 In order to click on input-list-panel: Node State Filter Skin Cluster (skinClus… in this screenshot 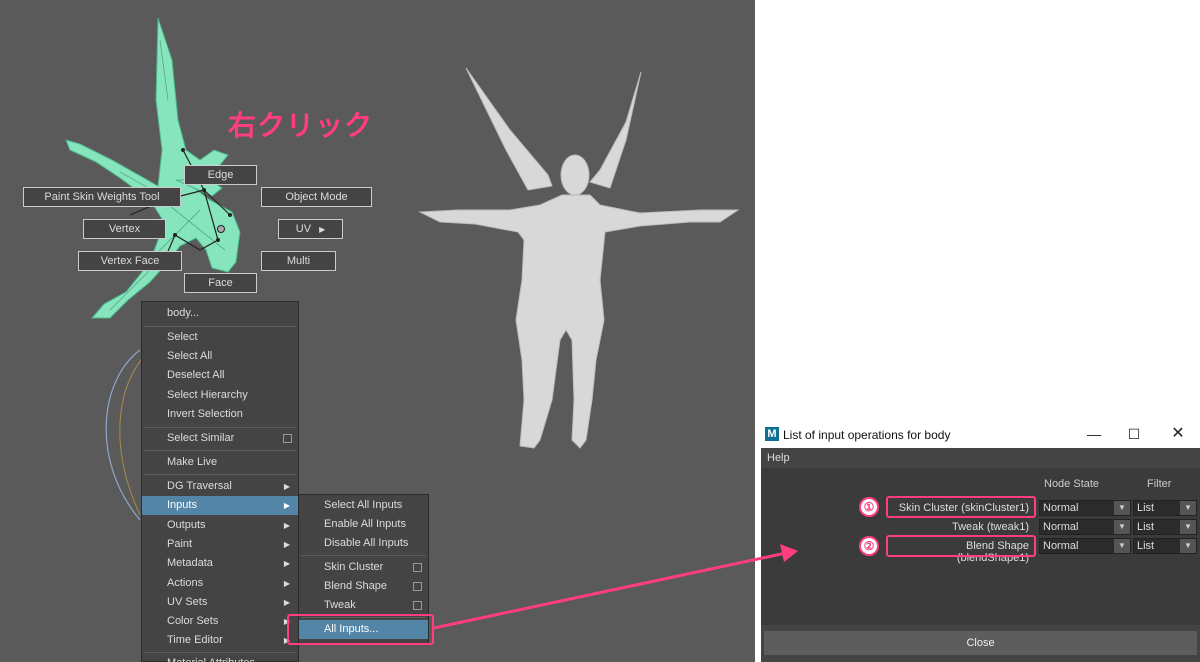, I will do `click(980, 546)`.